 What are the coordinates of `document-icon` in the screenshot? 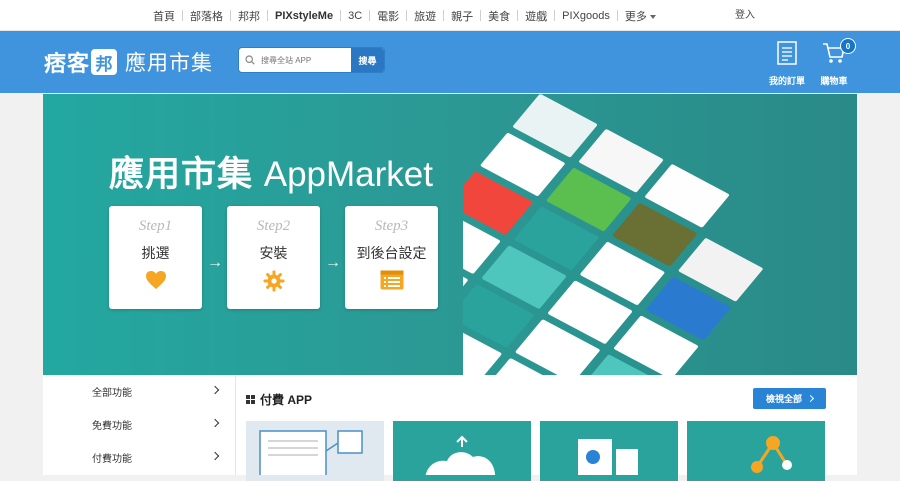 It's located at (311, 455).